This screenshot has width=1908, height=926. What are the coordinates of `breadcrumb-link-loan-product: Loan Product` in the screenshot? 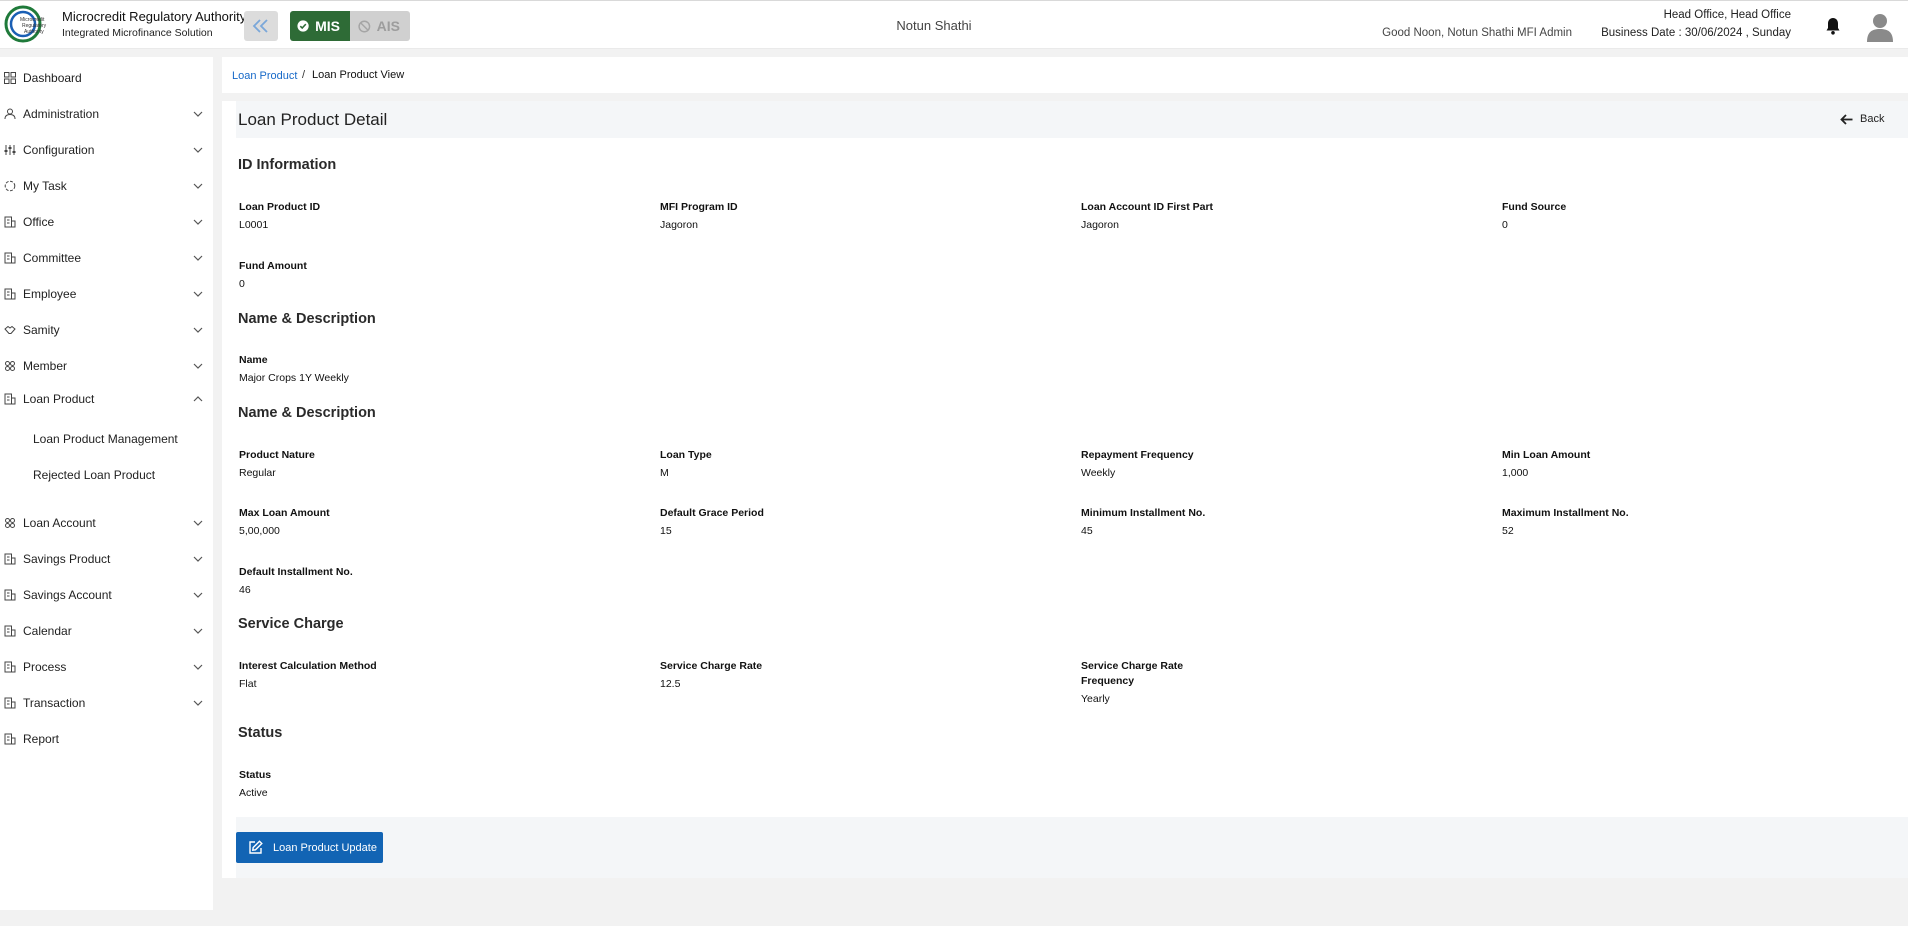 It's located at (264, 76).